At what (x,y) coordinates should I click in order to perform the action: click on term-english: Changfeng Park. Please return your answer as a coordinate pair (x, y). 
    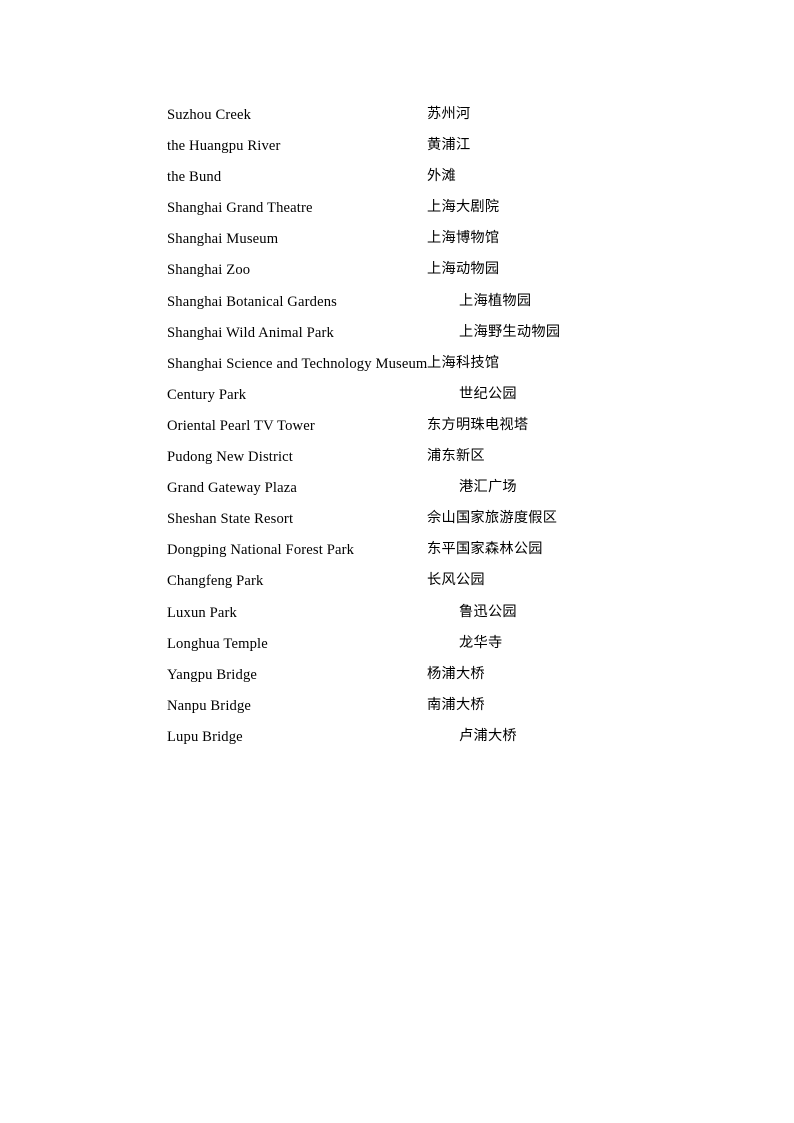
    Looking at the image, I should click on (215, 581).